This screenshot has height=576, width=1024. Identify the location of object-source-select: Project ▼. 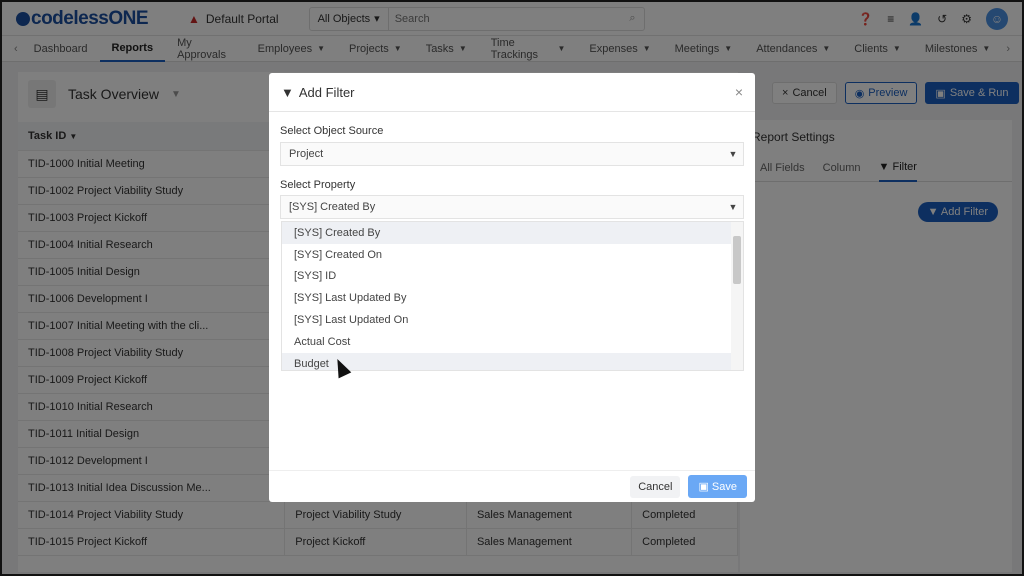
(512, 154).